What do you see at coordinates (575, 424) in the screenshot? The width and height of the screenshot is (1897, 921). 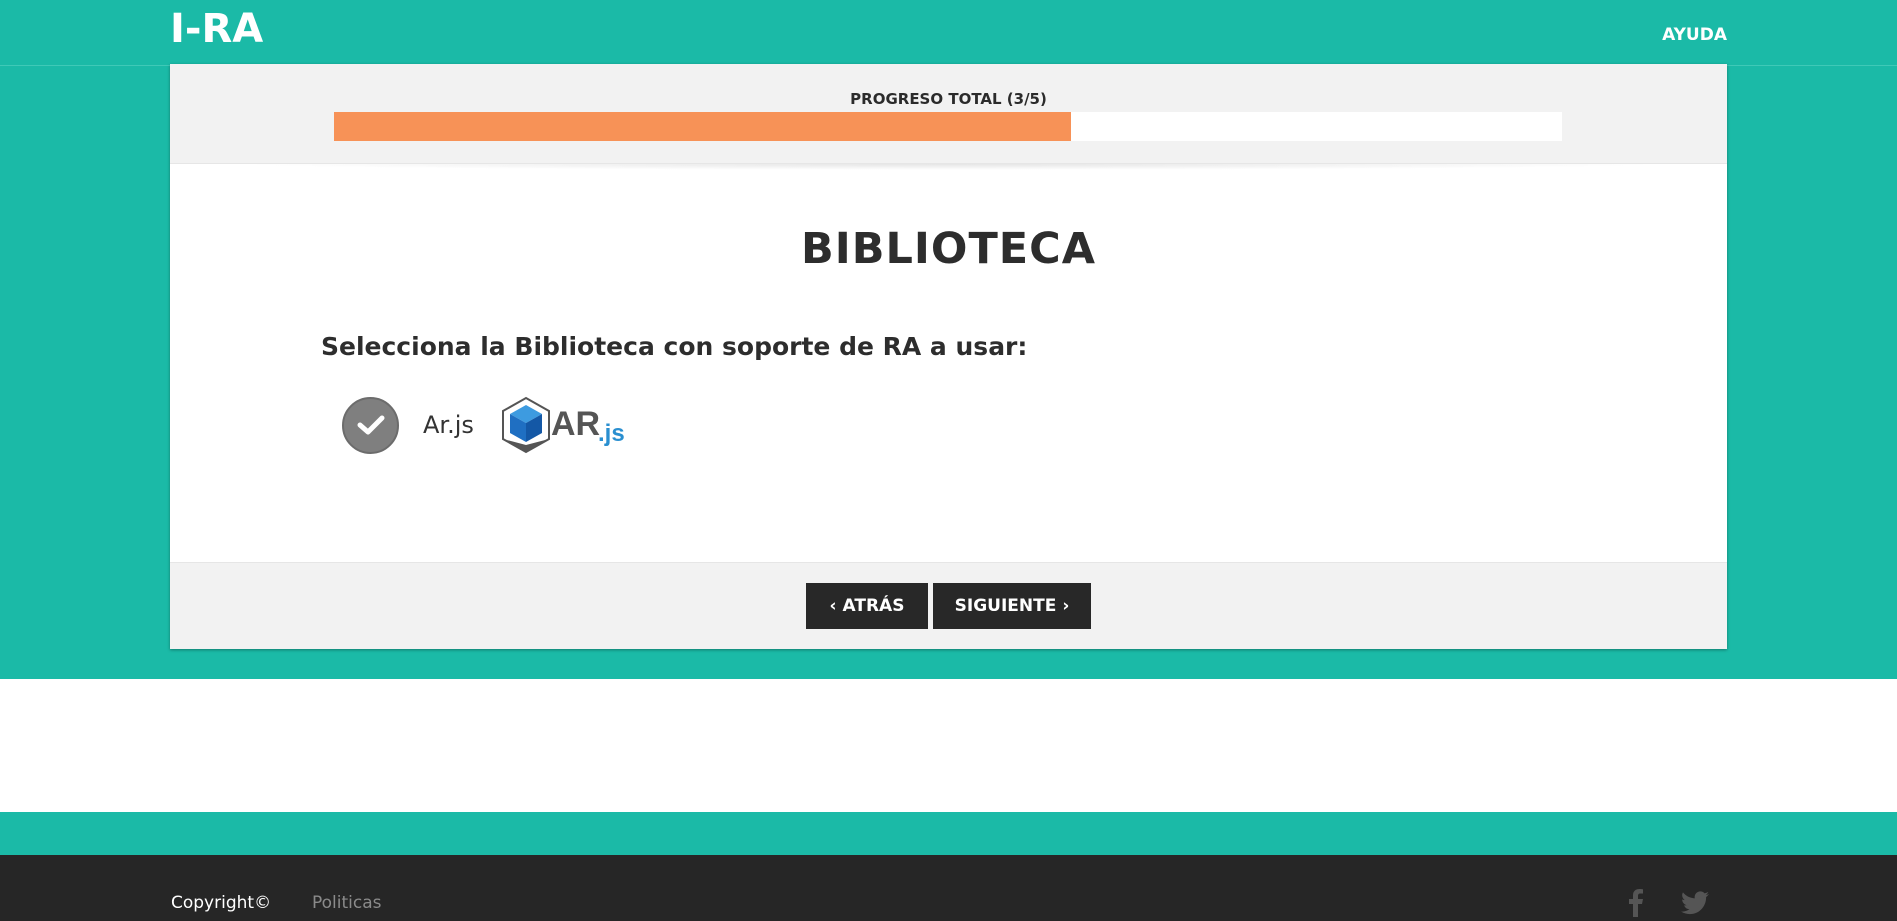 I see `svg-text: AR` at bounding box center [575, 424].